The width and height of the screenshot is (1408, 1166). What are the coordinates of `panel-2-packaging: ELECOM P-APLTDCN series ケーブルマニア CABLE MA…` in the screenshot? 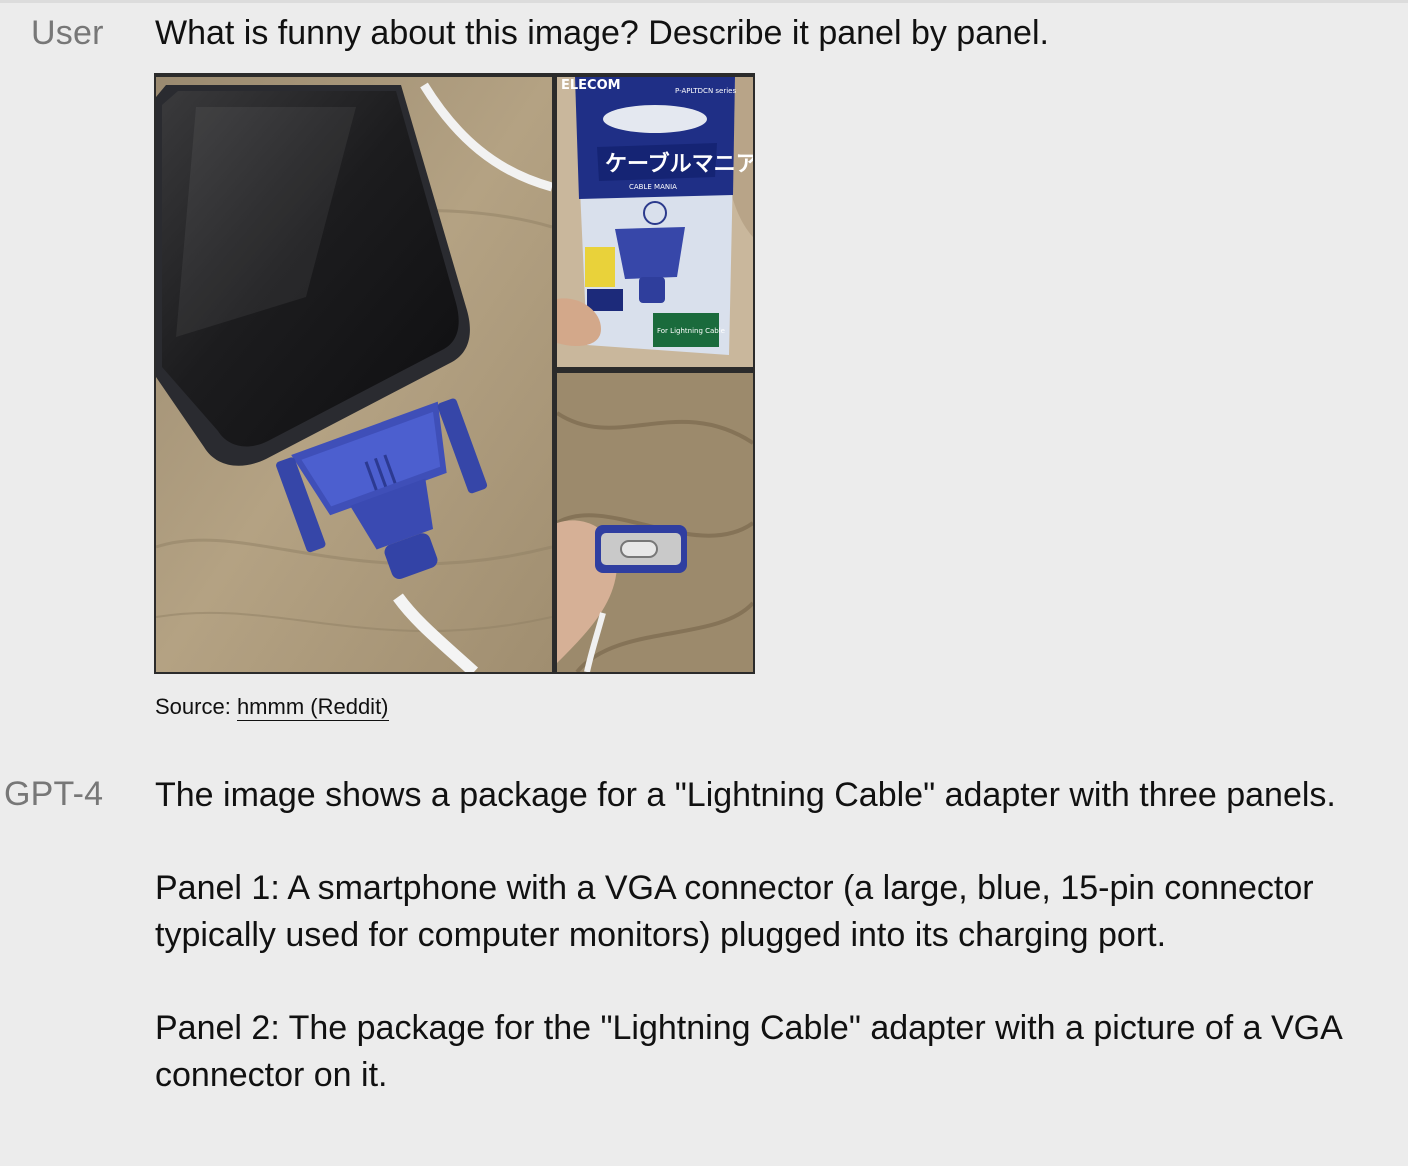 It's located at (655, 222).